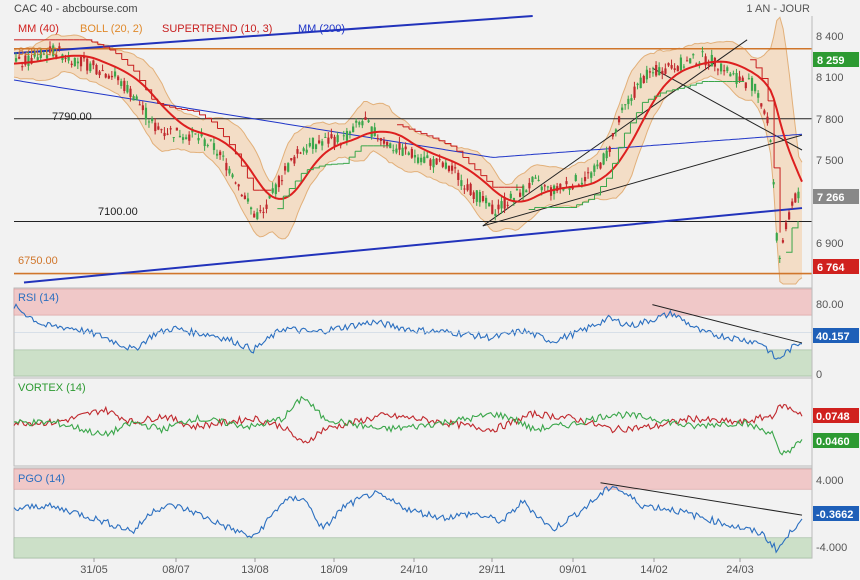 This screenshot has height=580, width=860. I want to click on price-tick-7500: 7 500, so click(830, 161).